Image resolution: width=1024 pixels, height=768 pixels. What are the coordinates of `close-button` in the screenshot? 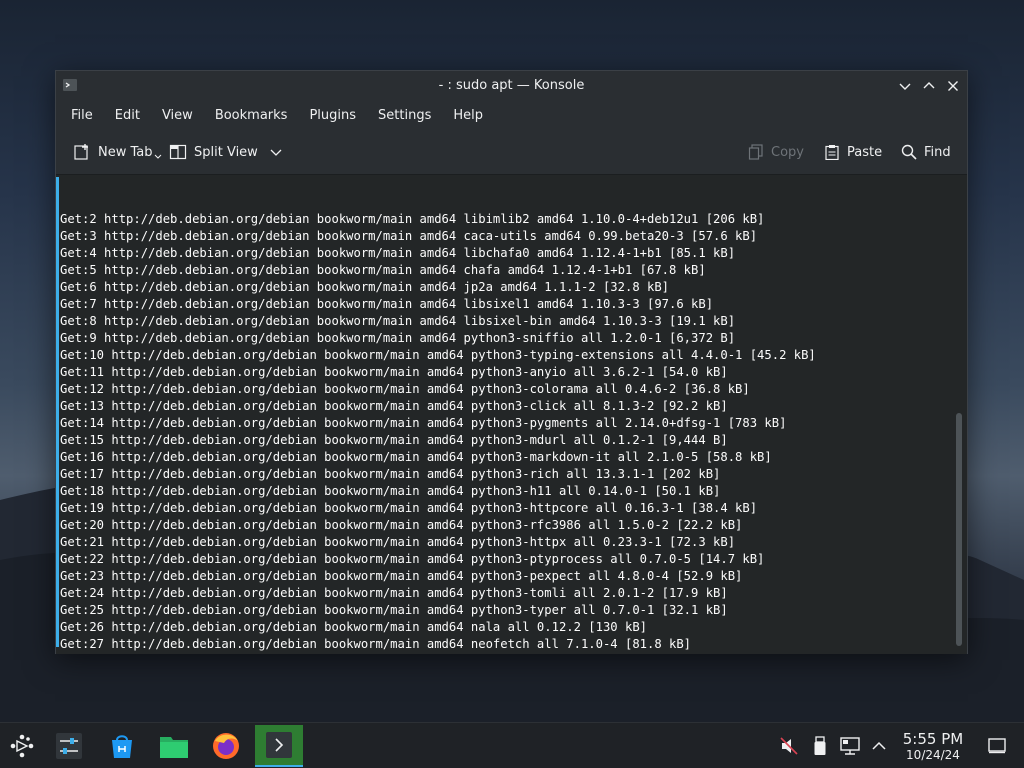 It's located at (953, 86).